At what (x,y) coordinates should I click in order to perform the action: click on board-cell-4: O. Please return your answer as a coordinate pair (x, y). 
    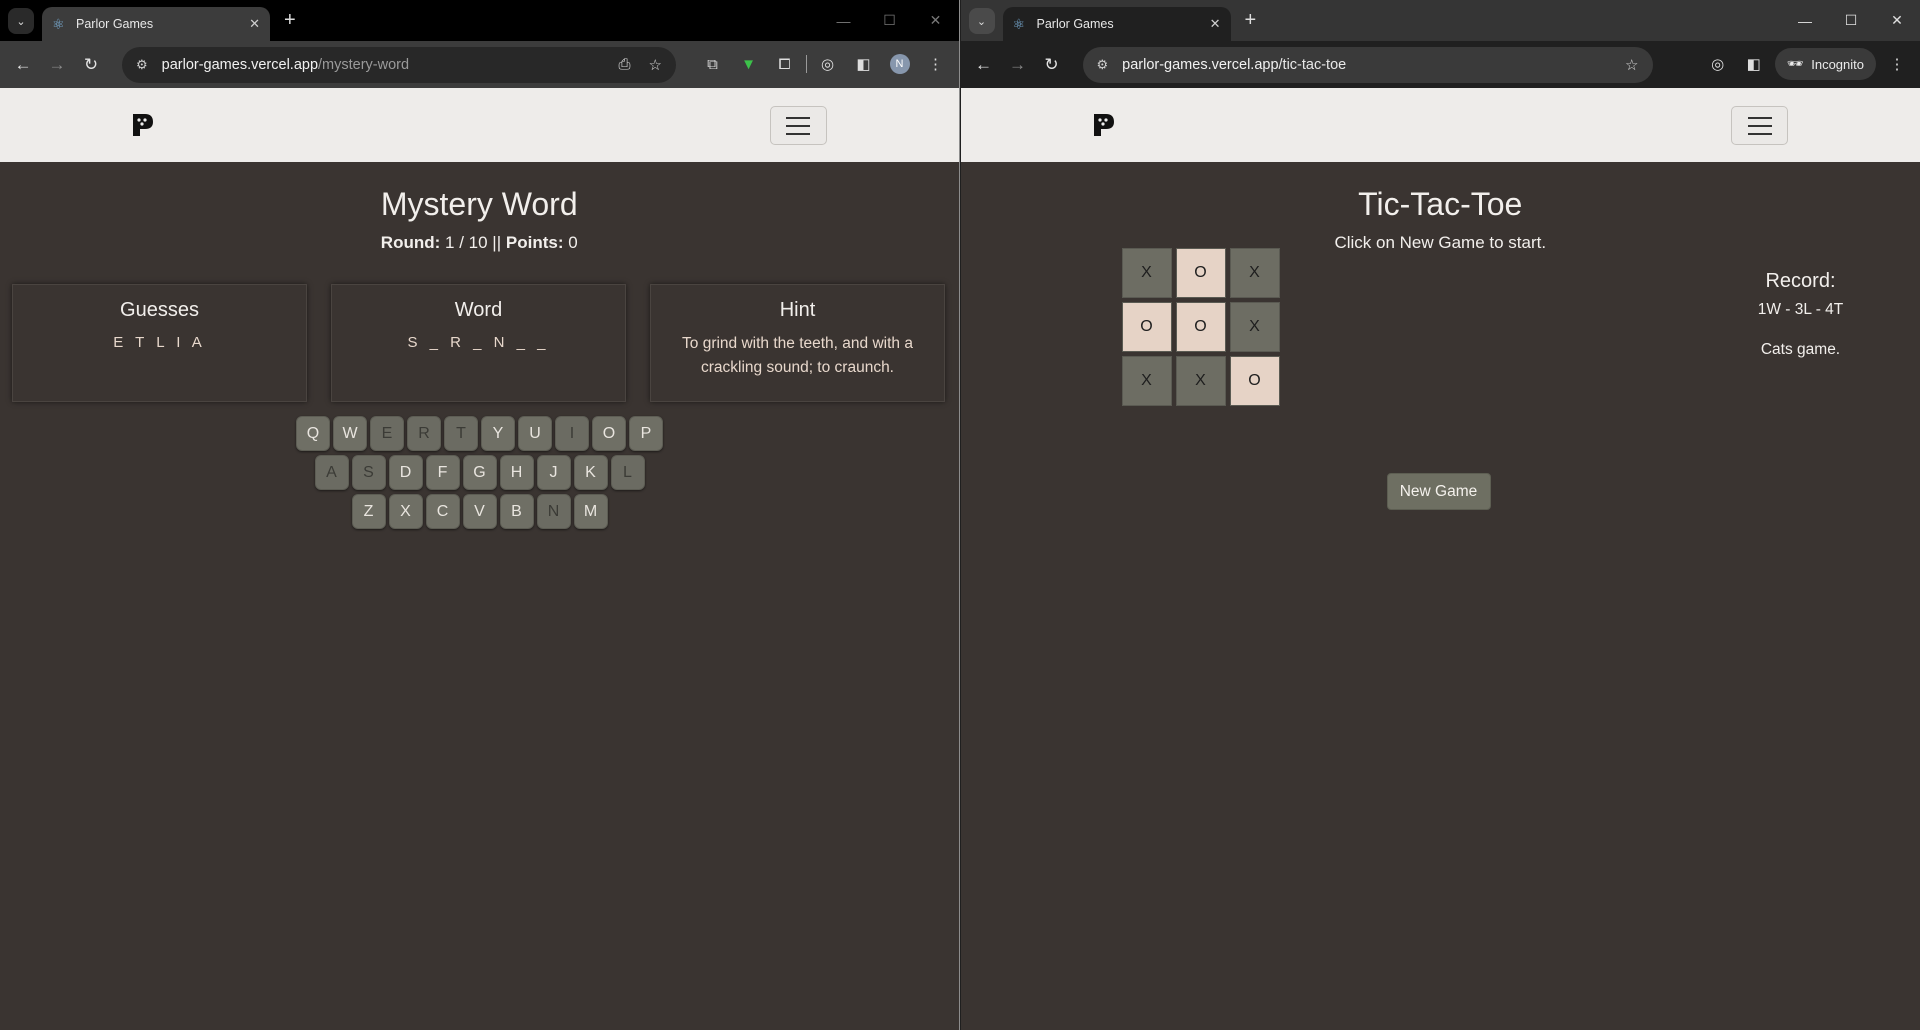
    Looking at the image, I should click on (1146, 327).